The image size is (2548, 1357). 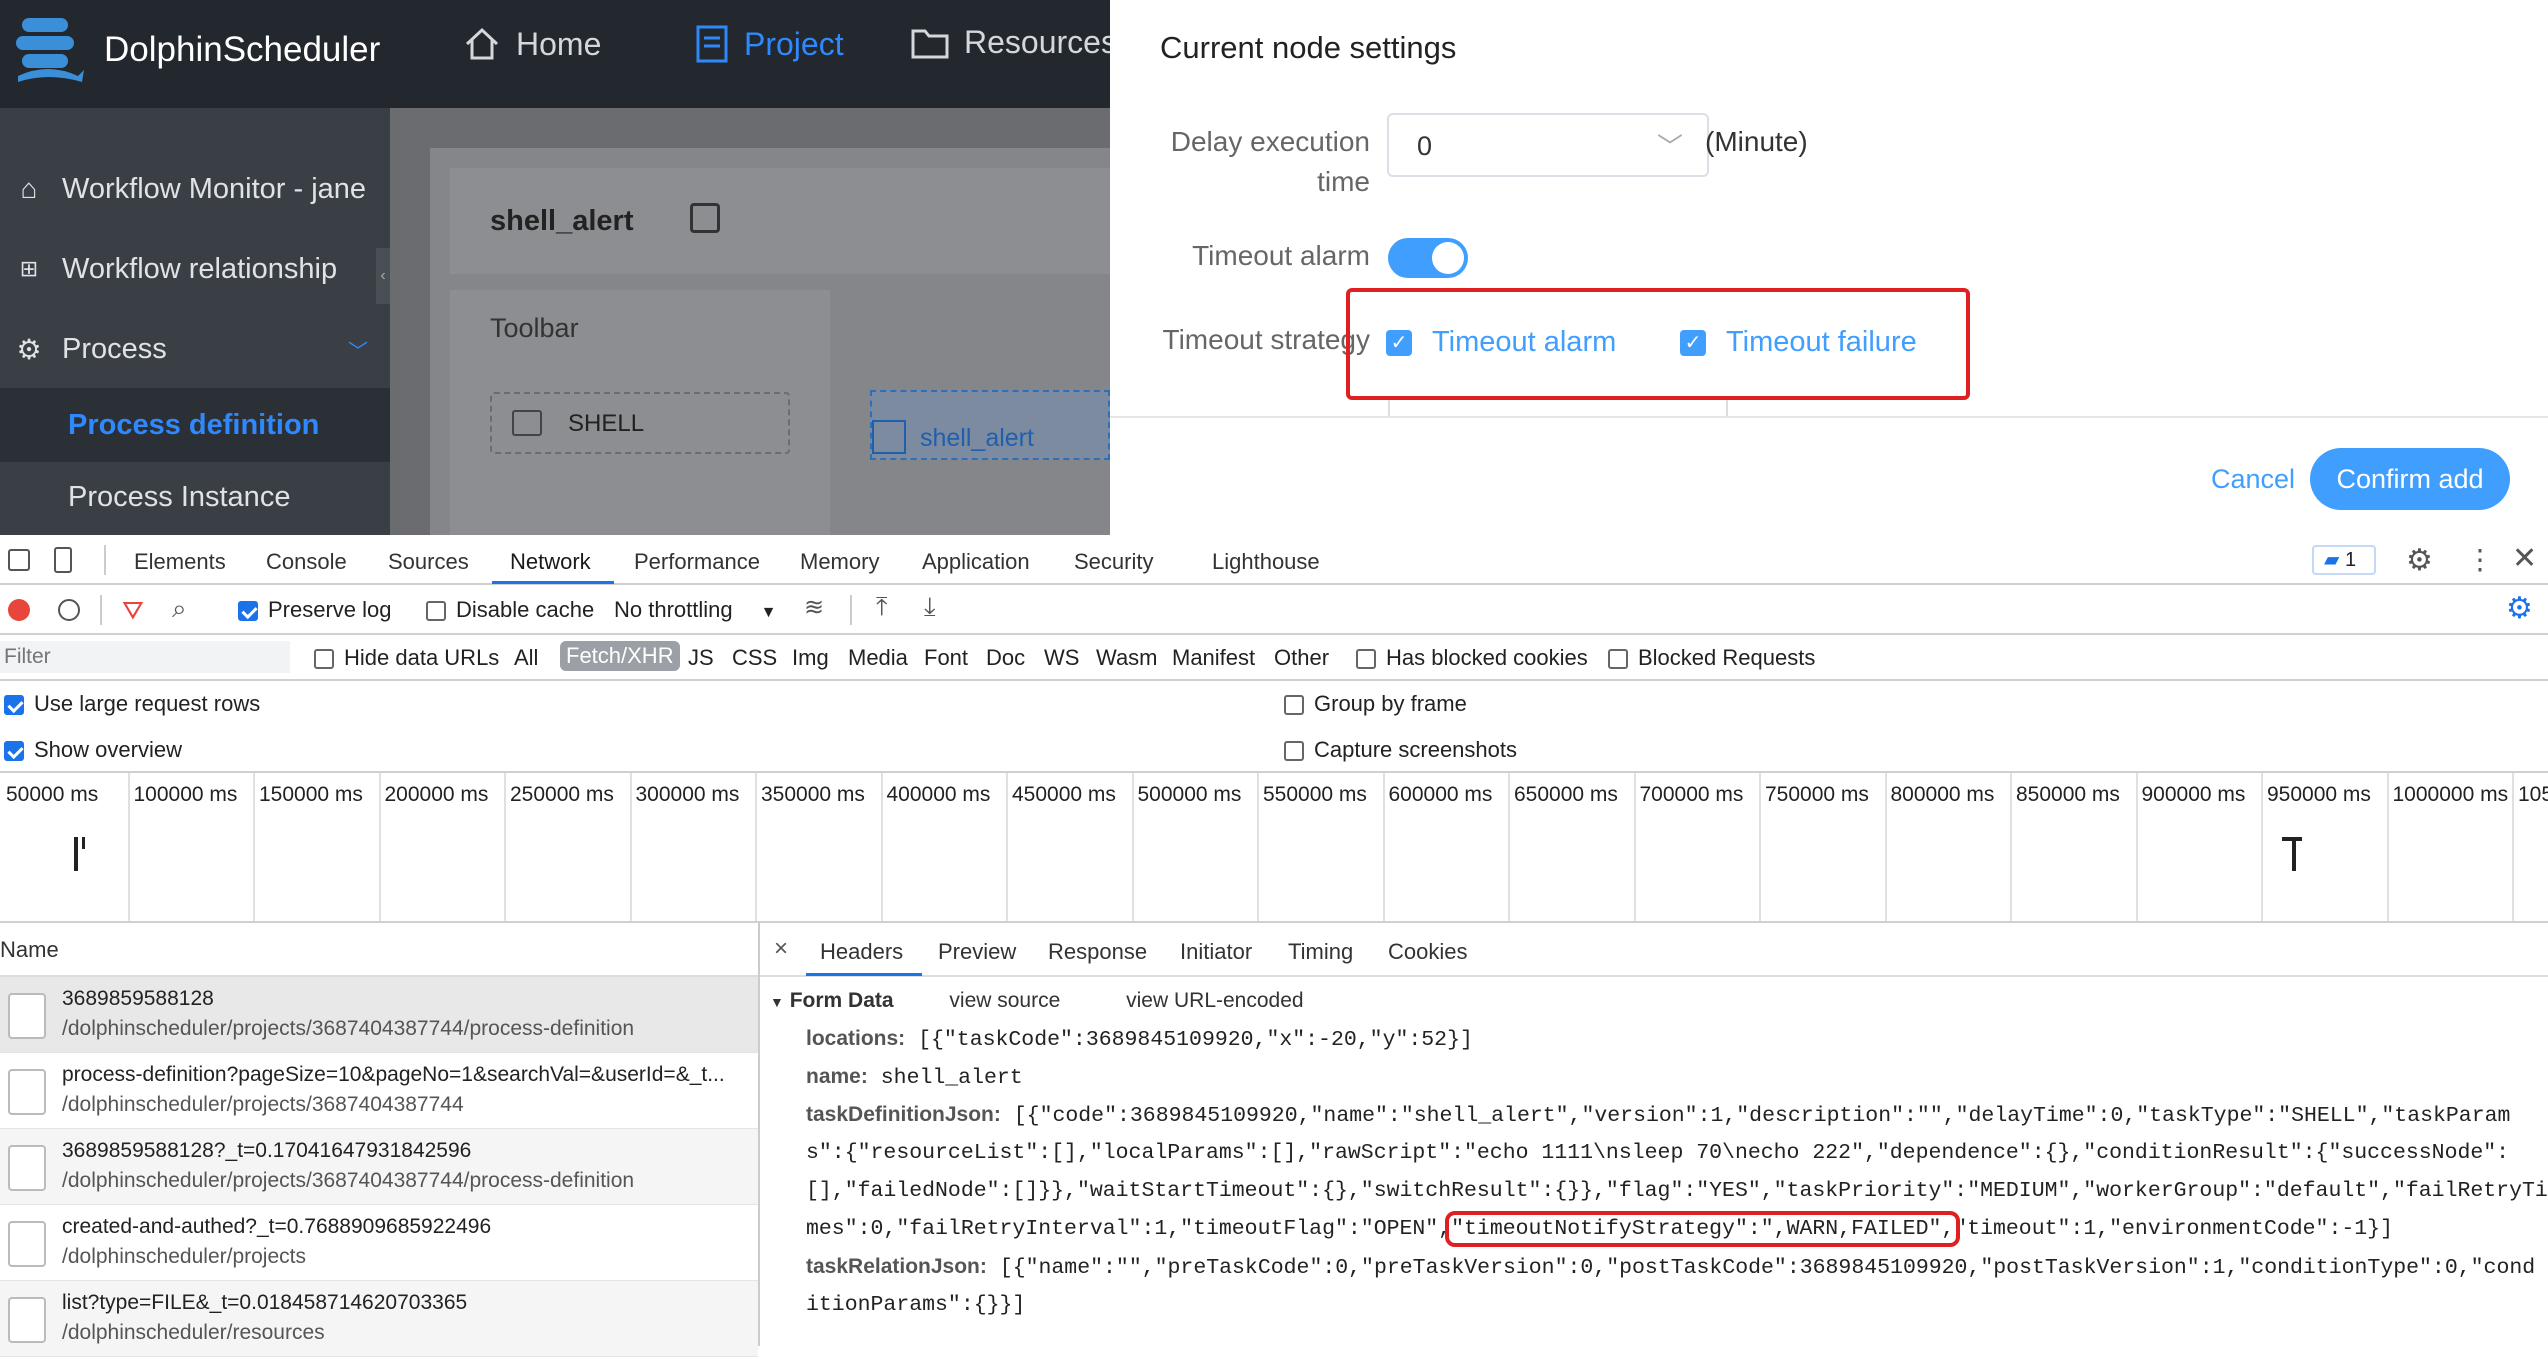 What do you see at coordinates (2447, 847) in the screenshot?
I see `timeline-tick: 1000000 ms` at bounding box center [2447, 847].